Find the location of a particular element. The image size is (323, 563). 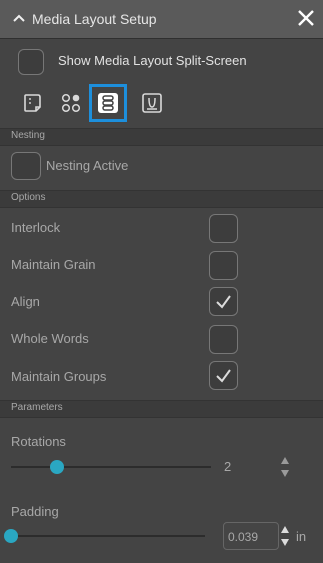

rotations-slider-thumb is located at coordinates (57, 467).